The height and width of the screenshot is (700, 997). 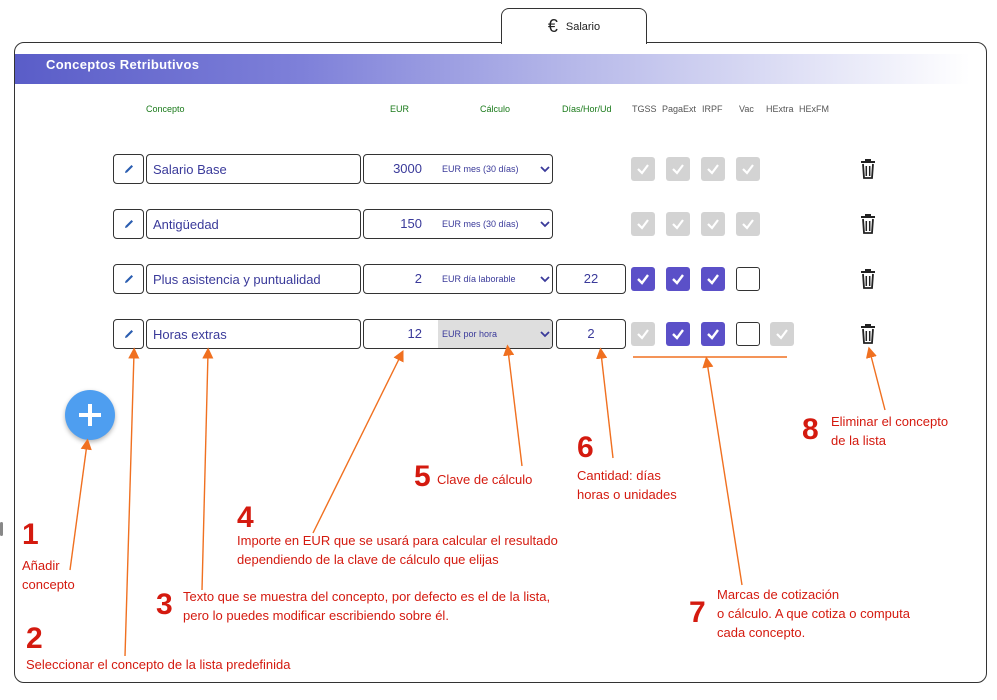 What do you see at coordinates (492, 69) in the screenshot?
I see `section-header: Conceptos Retributivos` at bounding box center [492, 69].